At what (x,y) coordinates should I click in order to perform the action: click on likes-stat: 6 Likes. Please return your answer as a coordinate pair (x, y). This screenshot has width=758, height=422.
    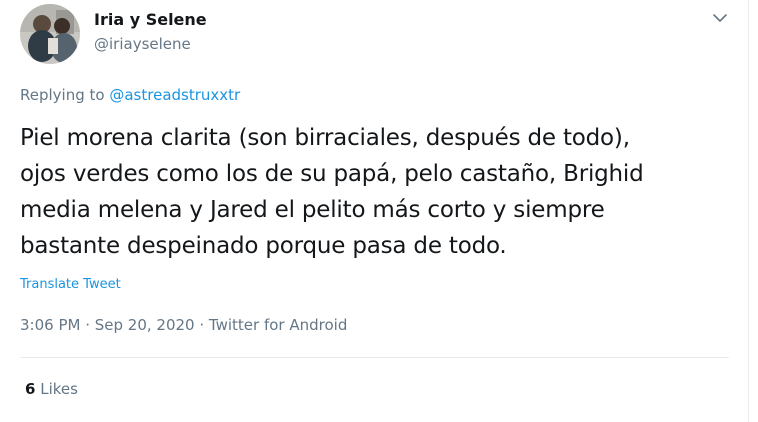
    Looking at the image, I should click on (51, 389).